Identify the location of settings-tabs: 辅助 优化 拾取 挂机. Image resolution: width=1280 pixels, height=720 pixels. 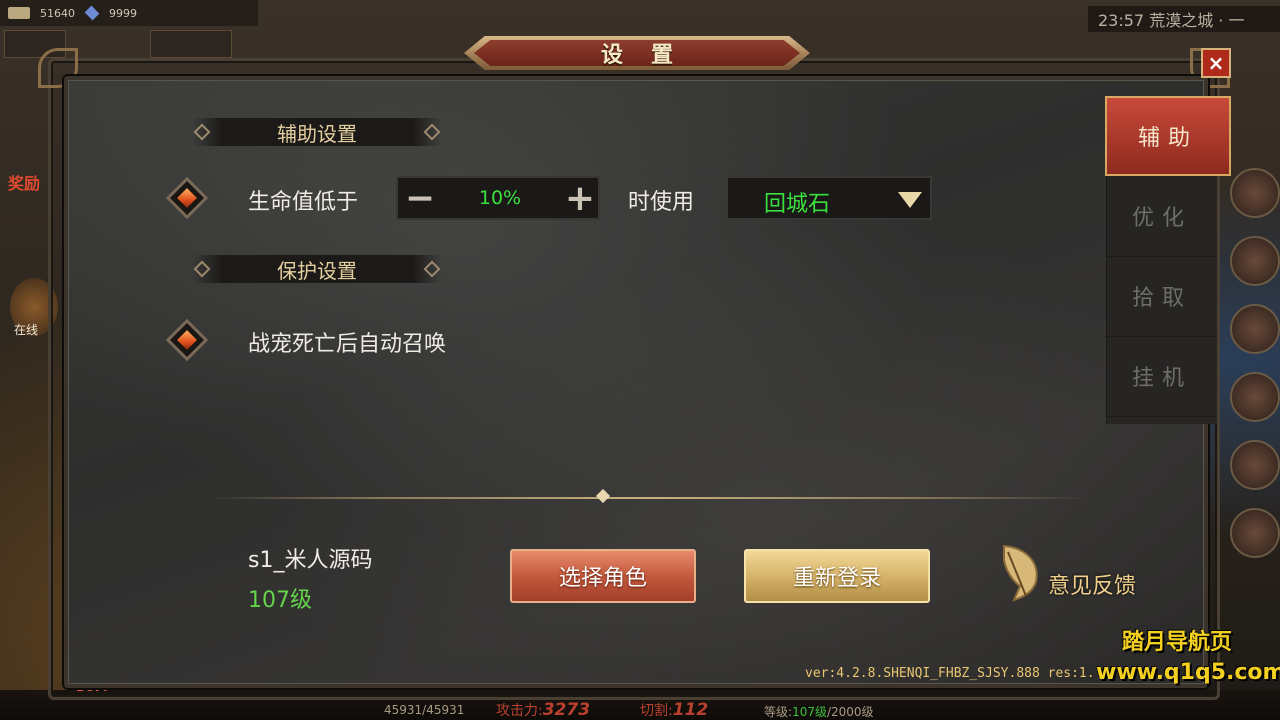
(1168, 260).